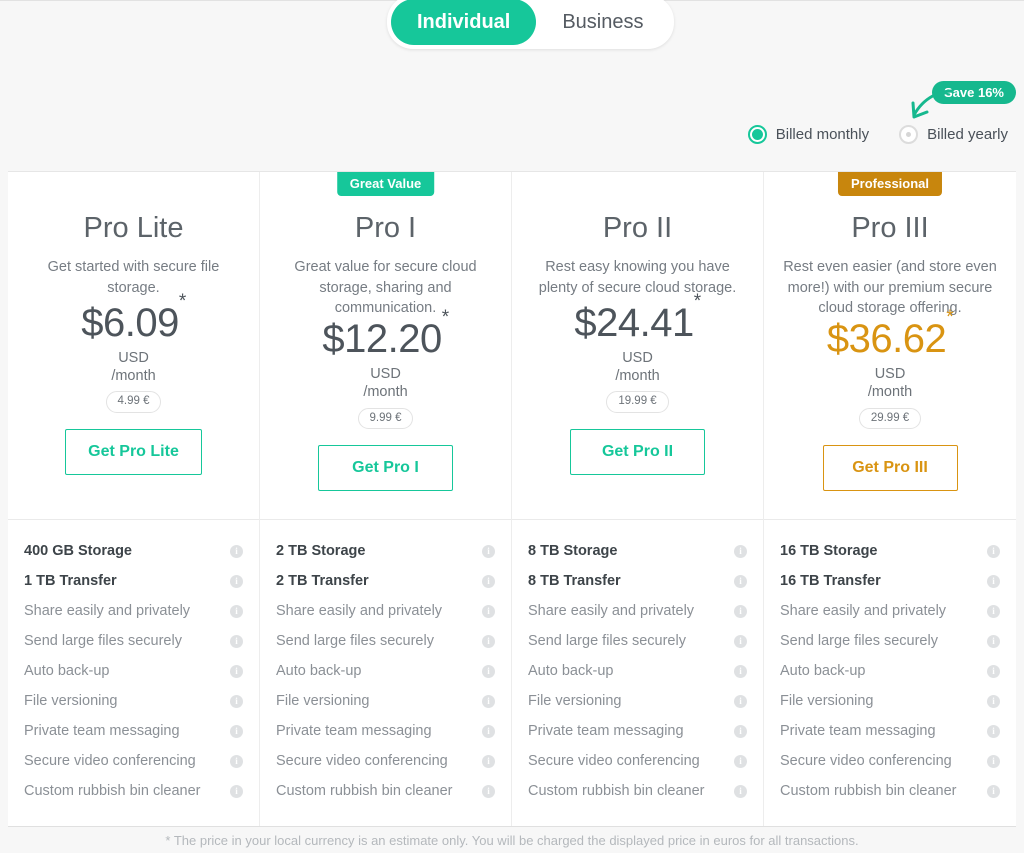 This screenshot has height=853, width=1024. Describe the element at coordinates (133, 452) in the screenshot. I see `plan-cta-button: Get Pro Lite` at that location.